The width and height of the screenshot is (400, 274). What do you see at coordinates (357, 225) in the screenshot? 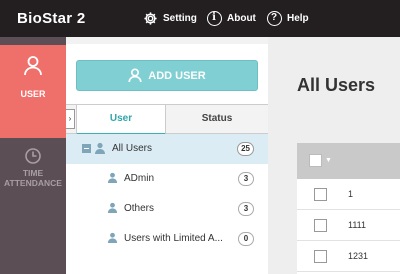
I see `user-id-cell: 1111` at bounding box center [357, 225].